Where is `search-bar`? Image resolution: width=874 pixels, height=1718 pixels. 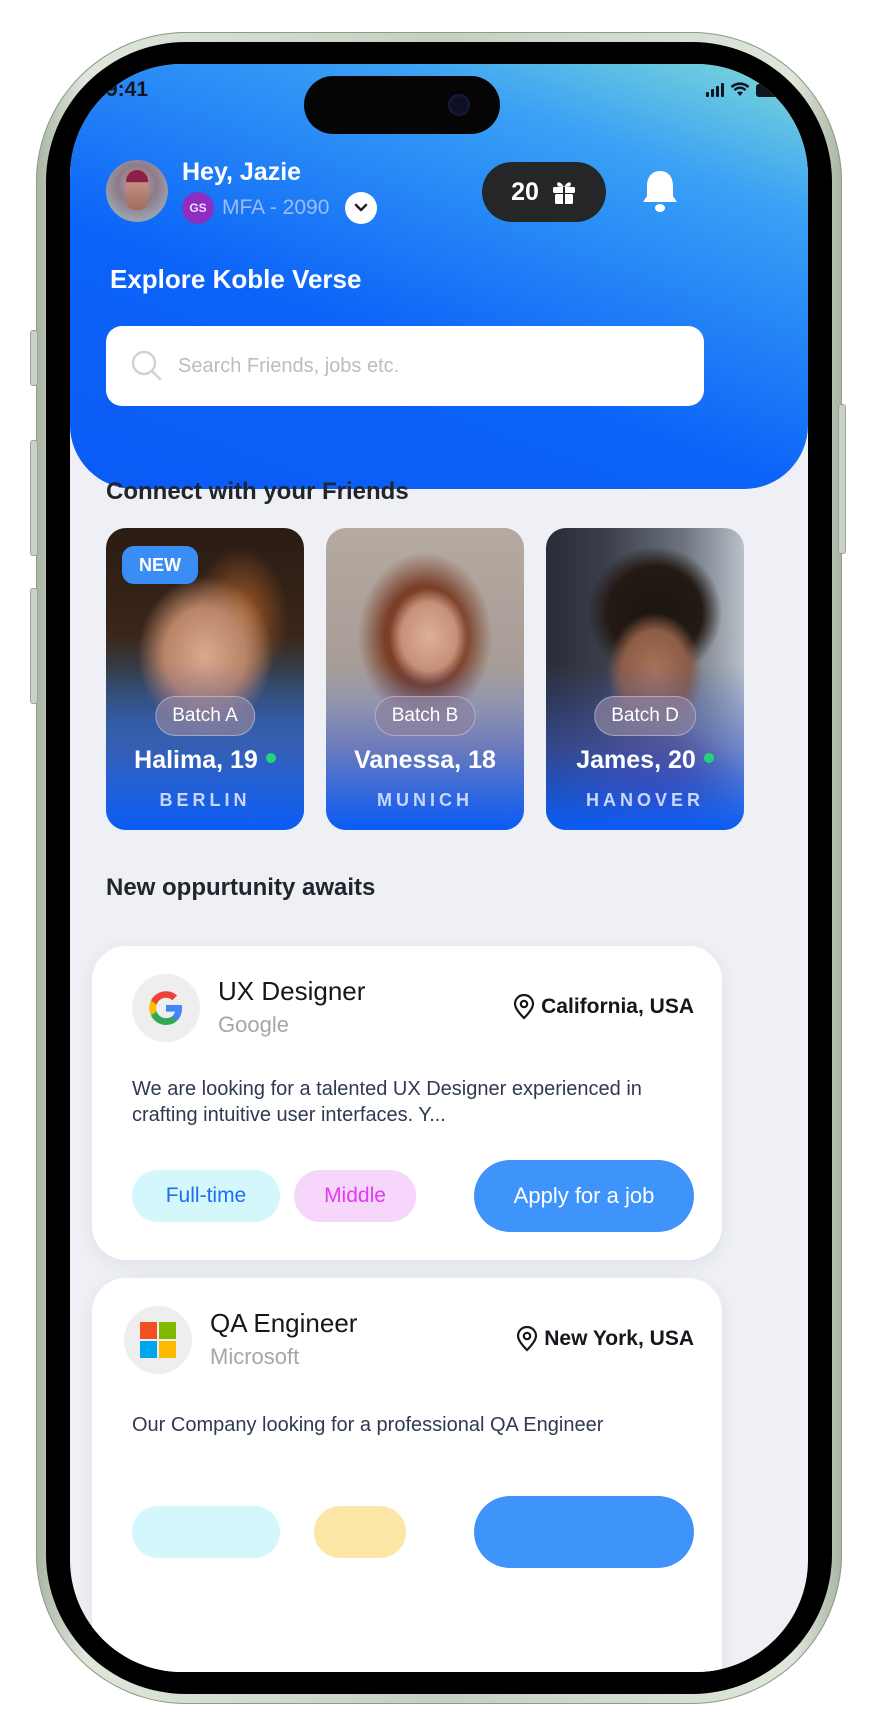 search-bar is located at coordinates (405, 366).